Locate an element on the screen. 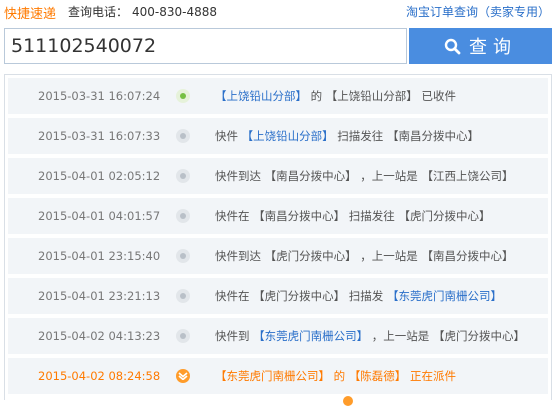 The width and height of the screenshot is (556, 406). description-text: ，上一站是 【虎门分拨中心】 is located at coordinates (446, 336).